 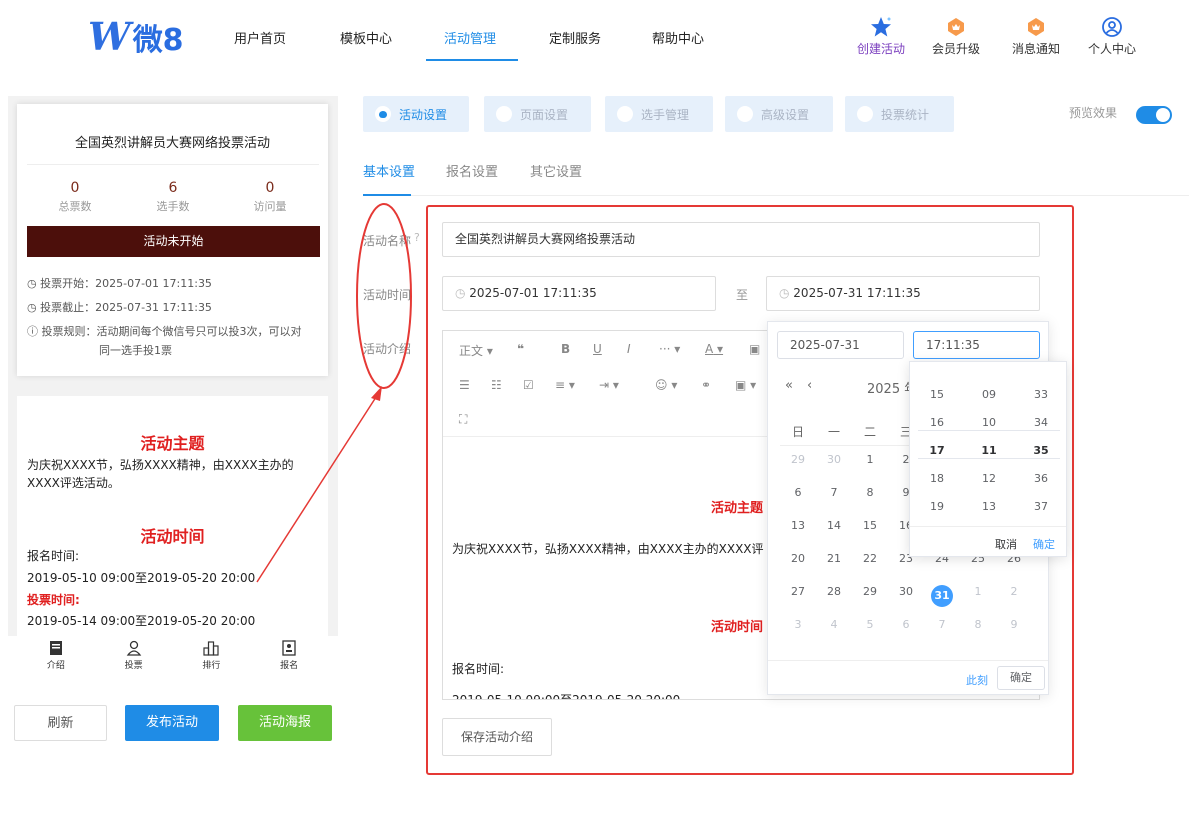 What do you see at coordinates (870, 525) in the screenshot?
I see `calendar-day: 15` at bounding box center [870, 525].